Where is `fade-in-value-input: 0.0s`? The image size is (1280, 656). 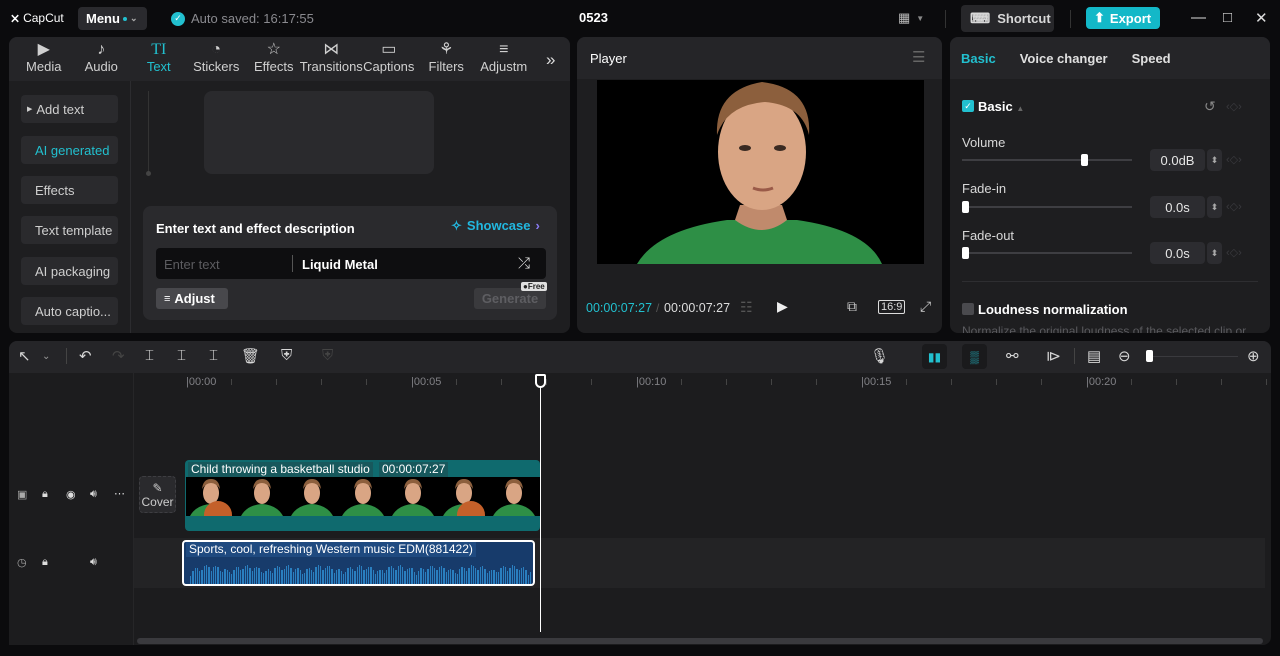
fade-in-value-input: 0.0s is located at coordinates (1177, 207).